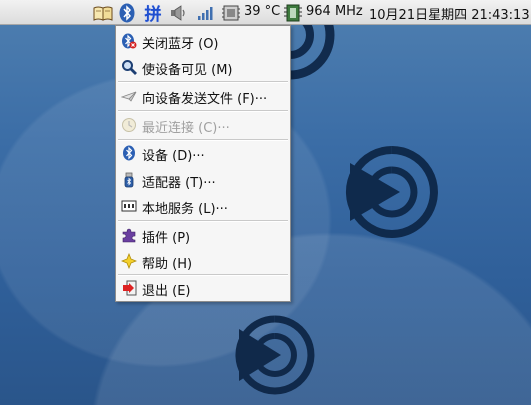 This screenshot has width=531, height=405. Describe the element at coordinates (129, 235) in the screenshot. I see `puzzle-icon` at that location.